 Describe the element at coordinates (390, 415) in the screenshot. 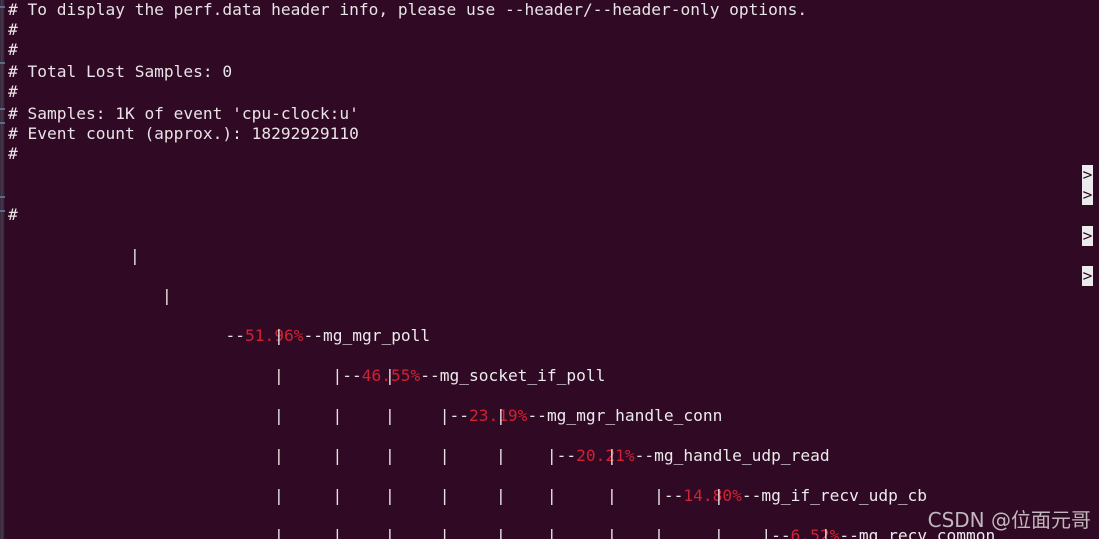

I see `callgraph-connector-2b: |` at that location.